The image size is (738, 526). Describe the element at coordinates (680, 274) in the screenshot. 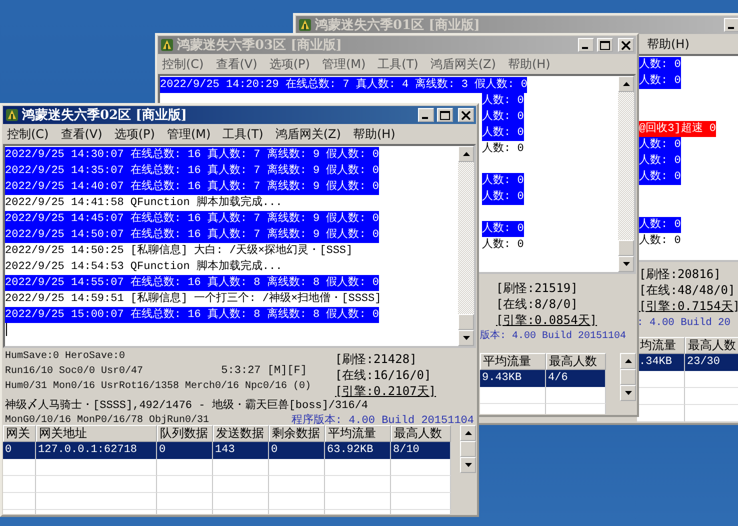

I see `counter-label: [刷怪:20816]` at that location.